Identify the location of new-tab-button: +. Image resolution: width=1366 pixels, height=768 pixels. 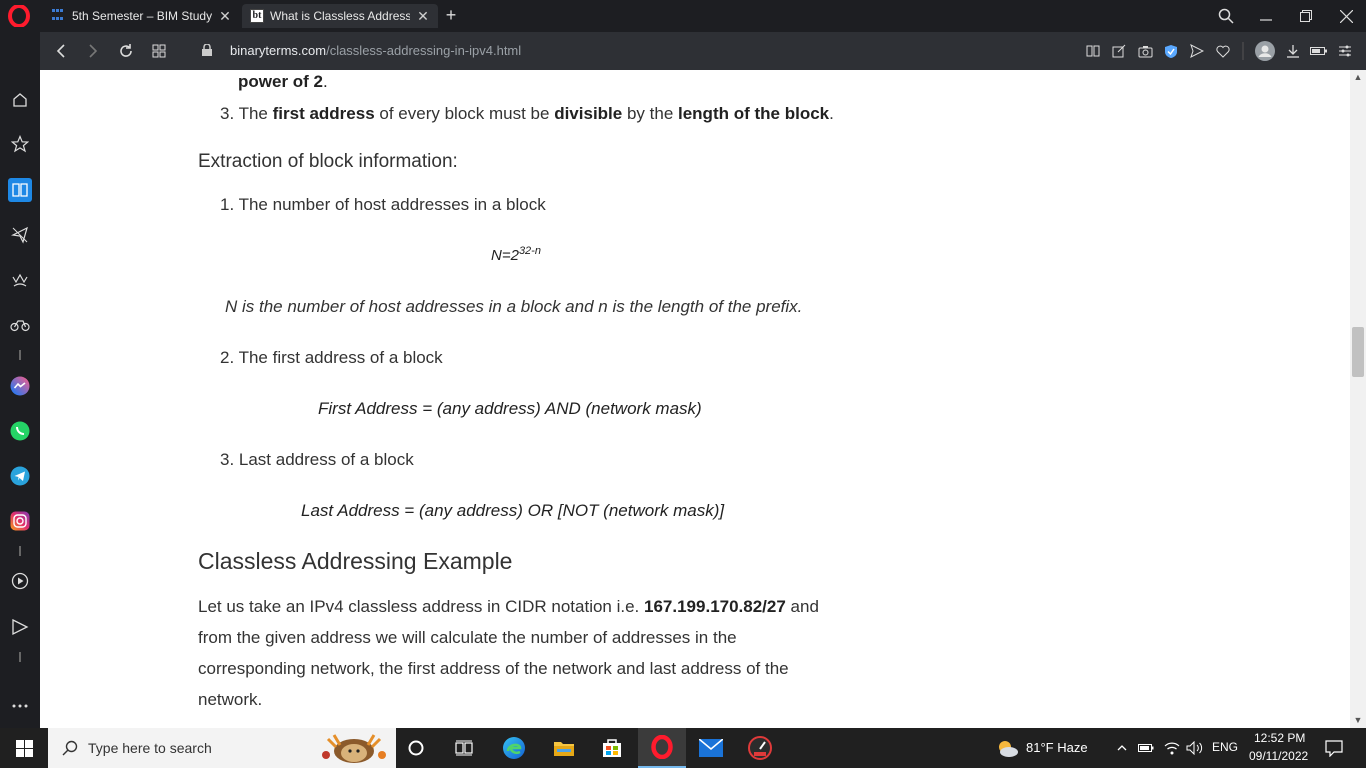
(451, 15).